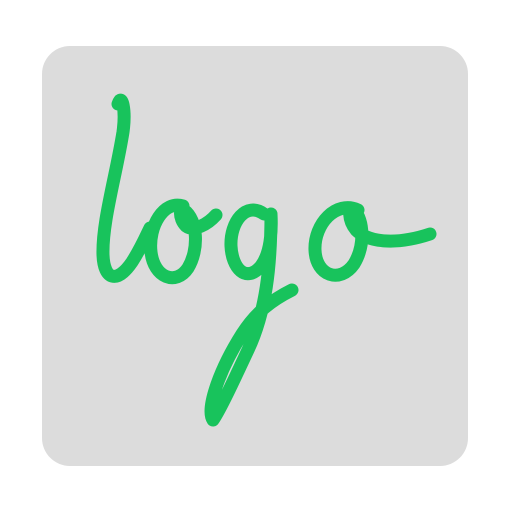  I want to click on letter-l-stroke, so click(126, 188).